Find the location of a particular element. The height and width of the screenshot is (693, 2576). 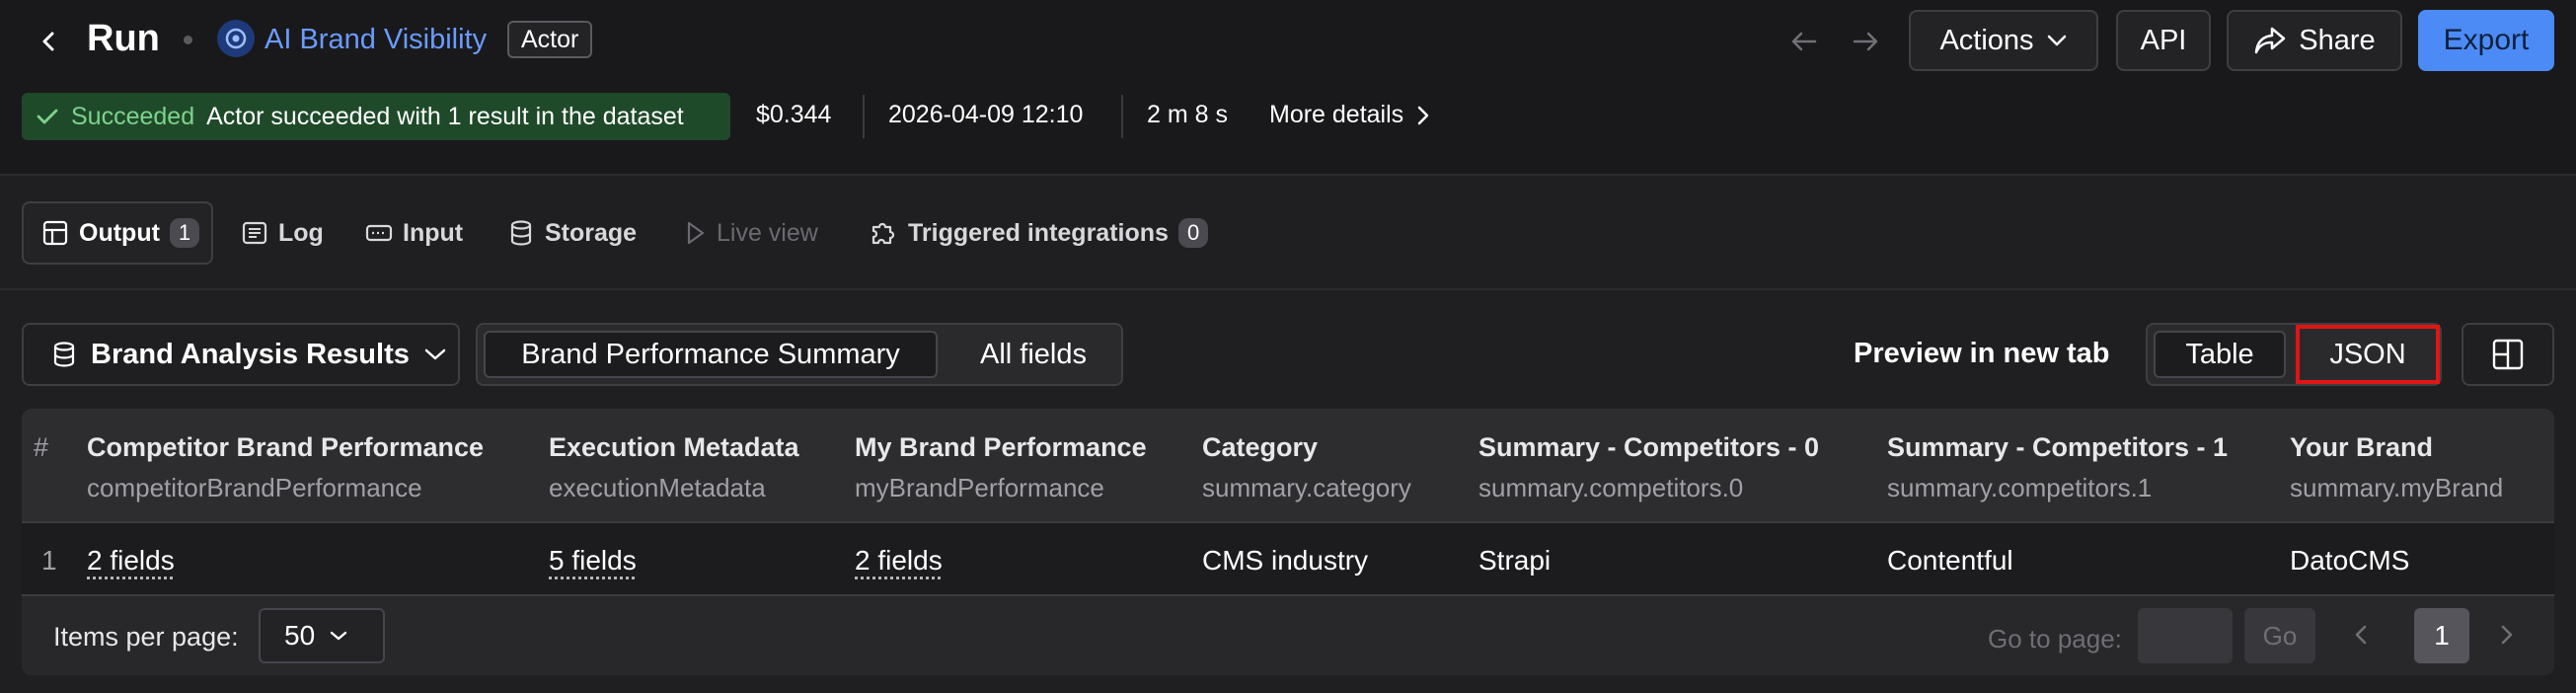

column-title: Summary - Competitors - 0 is located at coordinates (1649, 447).